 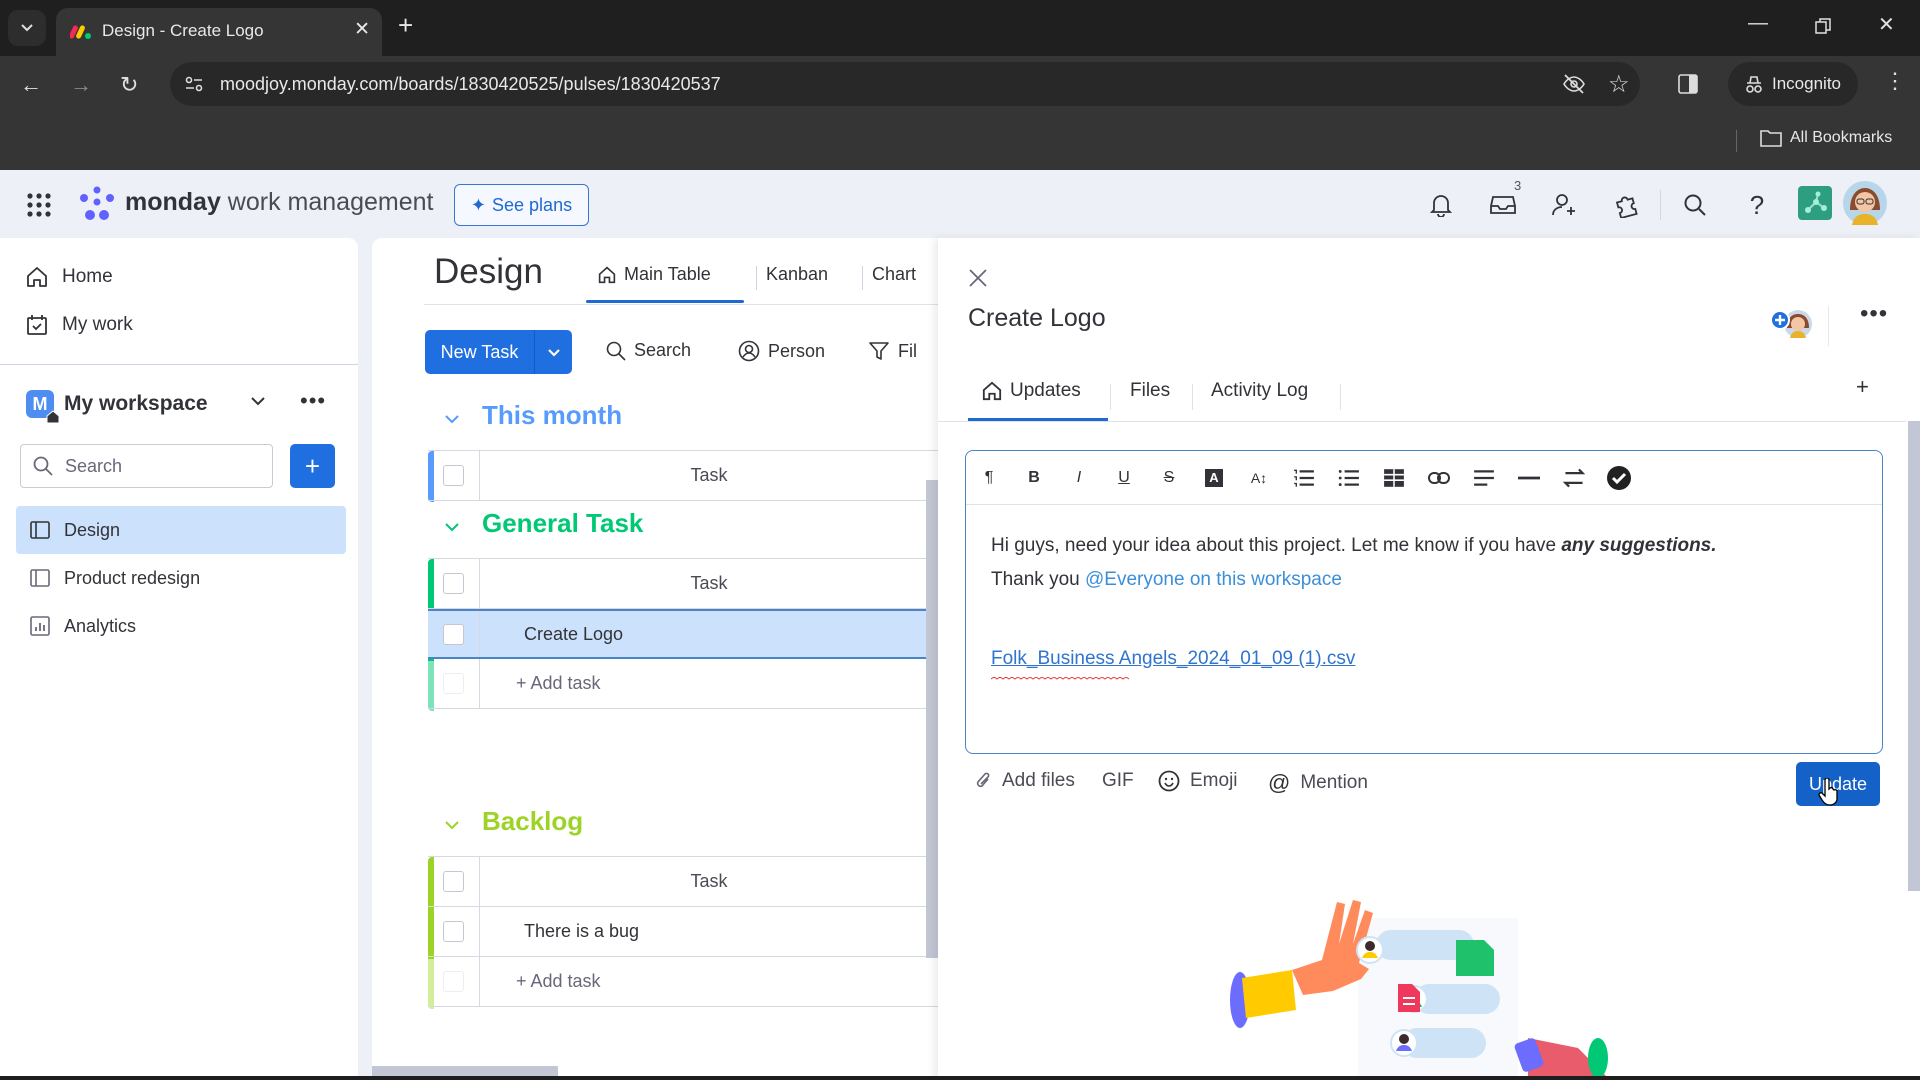 What do you see at coordinates (1529, 478) in the screenshot?
I see `horizontal-rule-icon` at bounding box center [1529, 478].